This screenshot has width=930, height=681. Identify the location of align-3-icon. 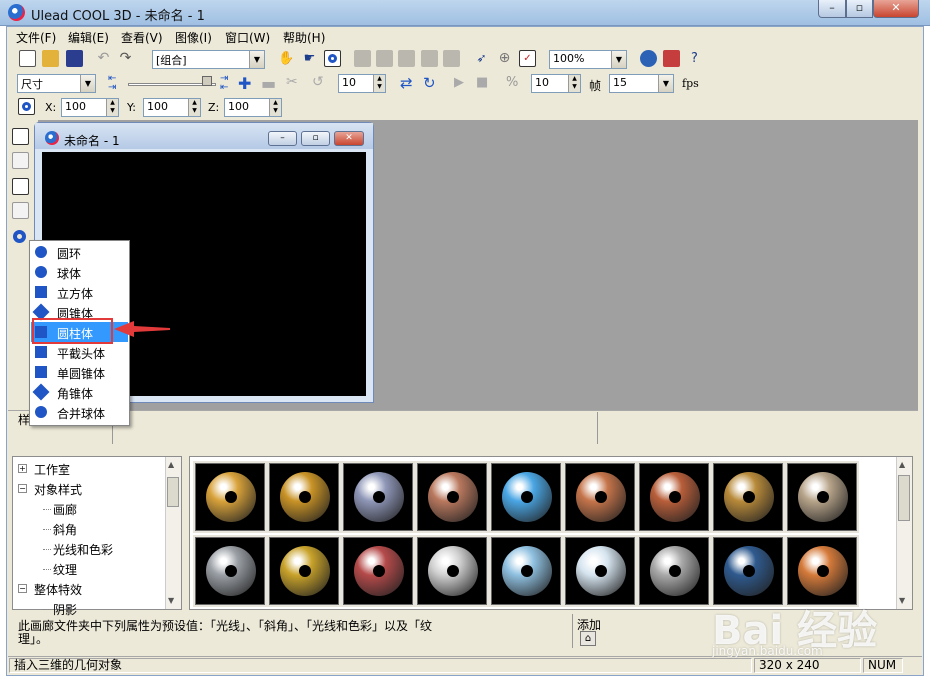
(406, 58).